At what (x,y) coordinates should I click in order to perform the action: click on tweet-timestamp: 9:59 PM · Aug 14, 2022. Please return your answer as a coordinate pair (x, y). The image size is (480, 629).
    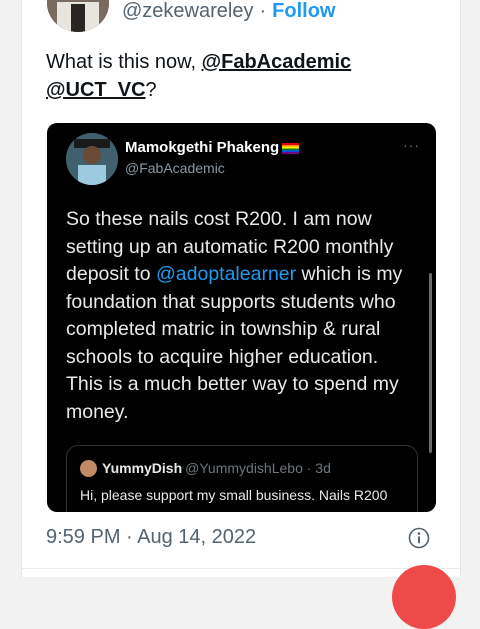
    Looking at the image, I should click on (151, 537).